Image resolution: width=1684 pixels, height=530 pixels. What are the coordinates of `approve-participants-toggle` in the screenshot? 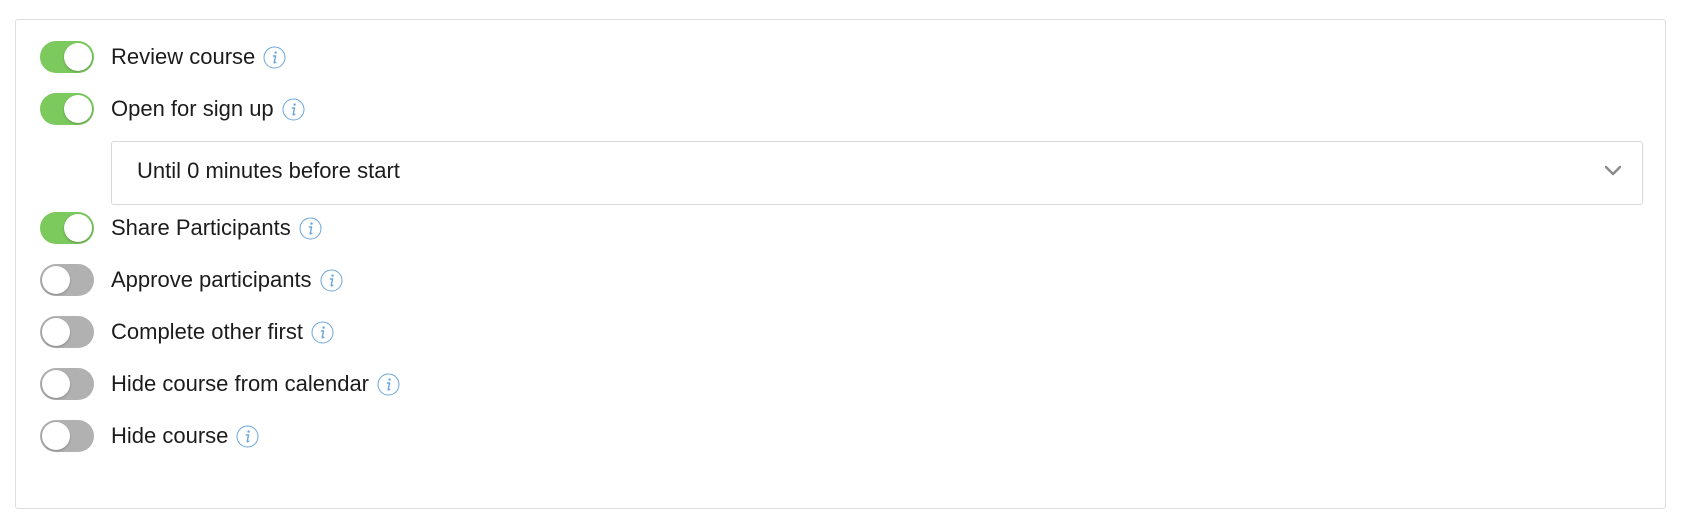 It's located at (67, 280).